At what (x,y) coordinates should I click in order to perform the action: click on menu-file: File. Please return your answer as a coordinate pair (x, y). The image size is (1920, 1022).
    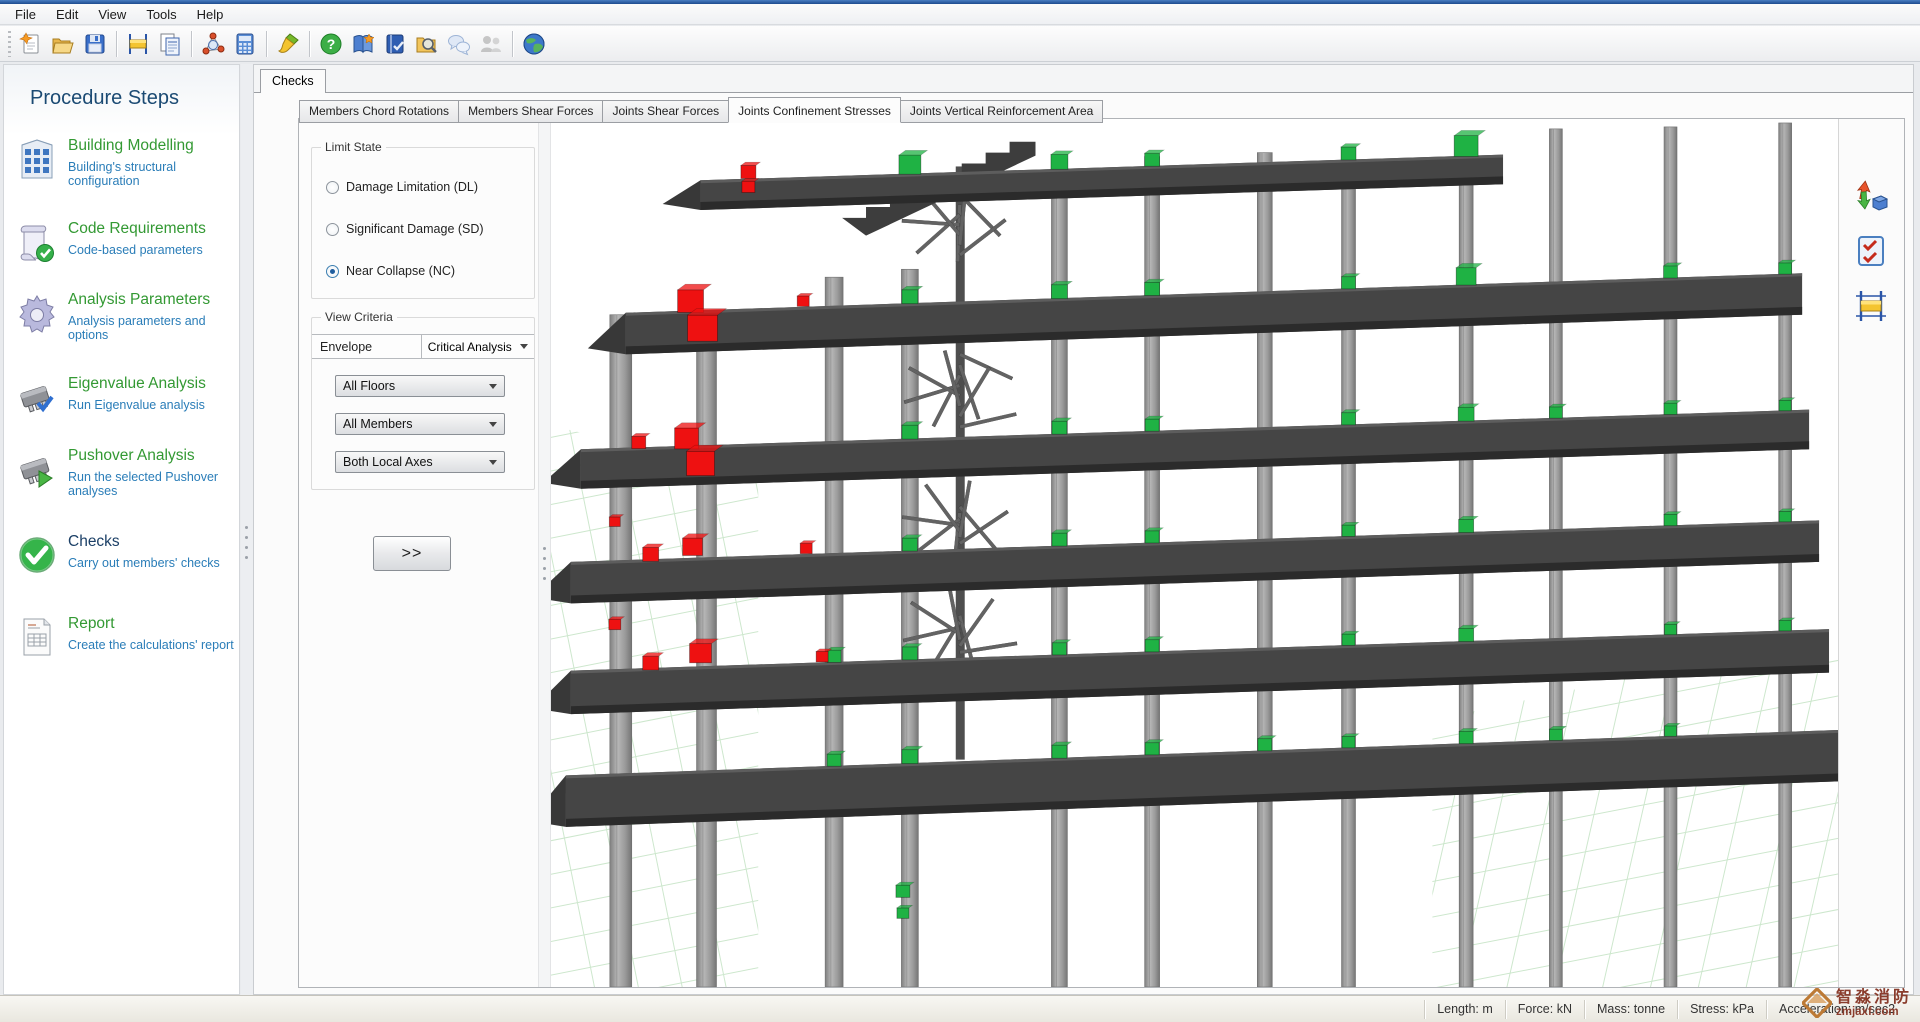
    Looking at the image, I should click on (25, 14).